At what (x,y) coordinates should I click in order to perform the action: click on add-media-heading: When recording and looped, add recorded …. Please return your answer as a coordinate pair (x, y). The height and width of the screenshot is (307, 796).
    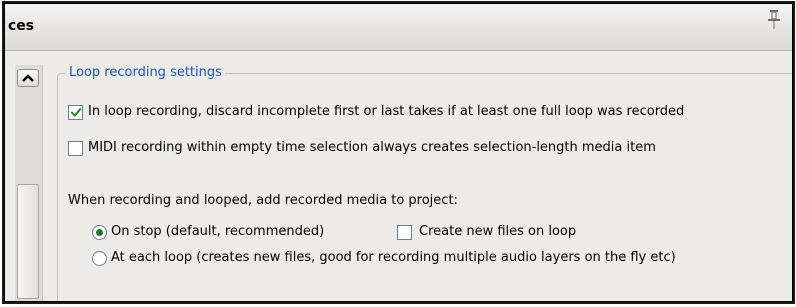
    Looking at the image, I should click on (263, 200).